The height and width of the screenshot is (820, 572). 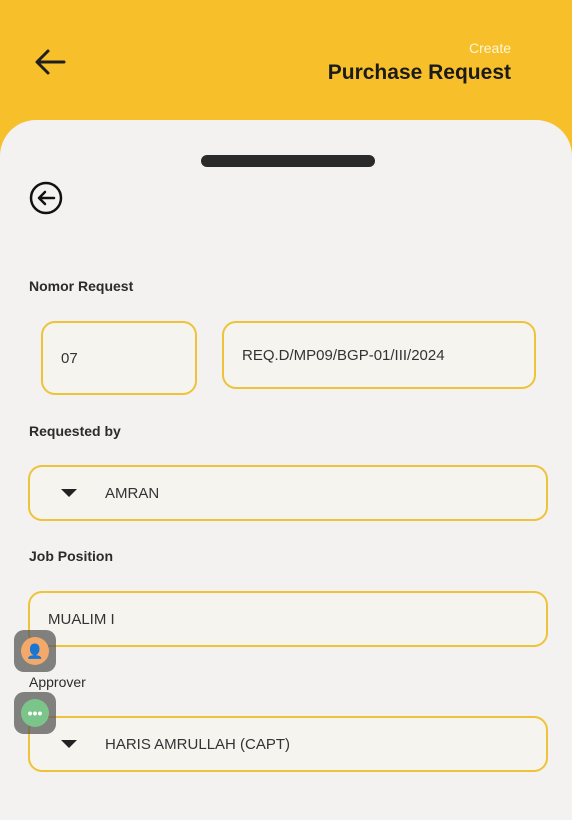 What do you see at coordinates (46, 198) in the screenshot?
I see `circle-back-icon` at bounding box center [46, 198].